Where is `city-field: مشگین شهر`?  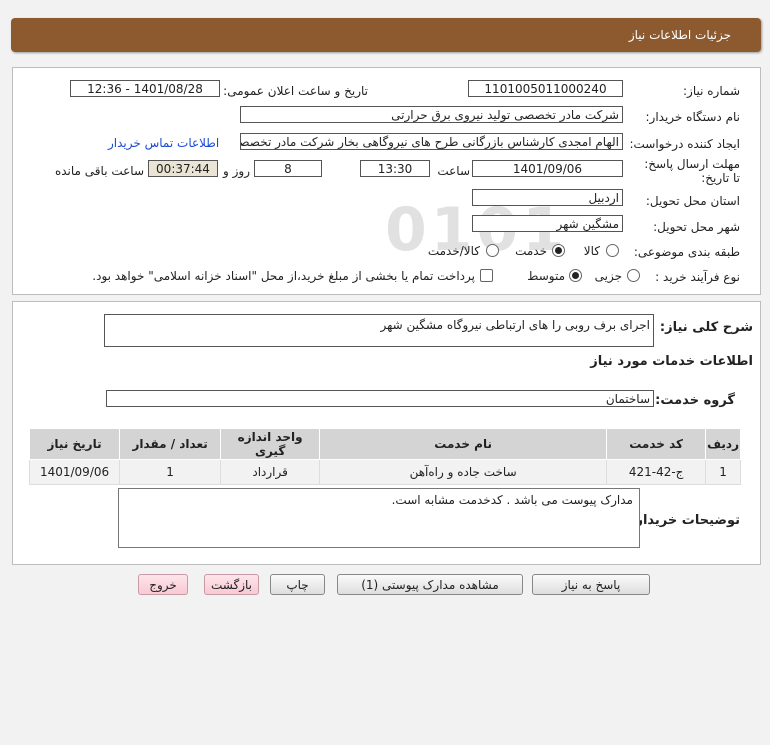
city-field: مشگین شهر is located at coordinates (547, 223).